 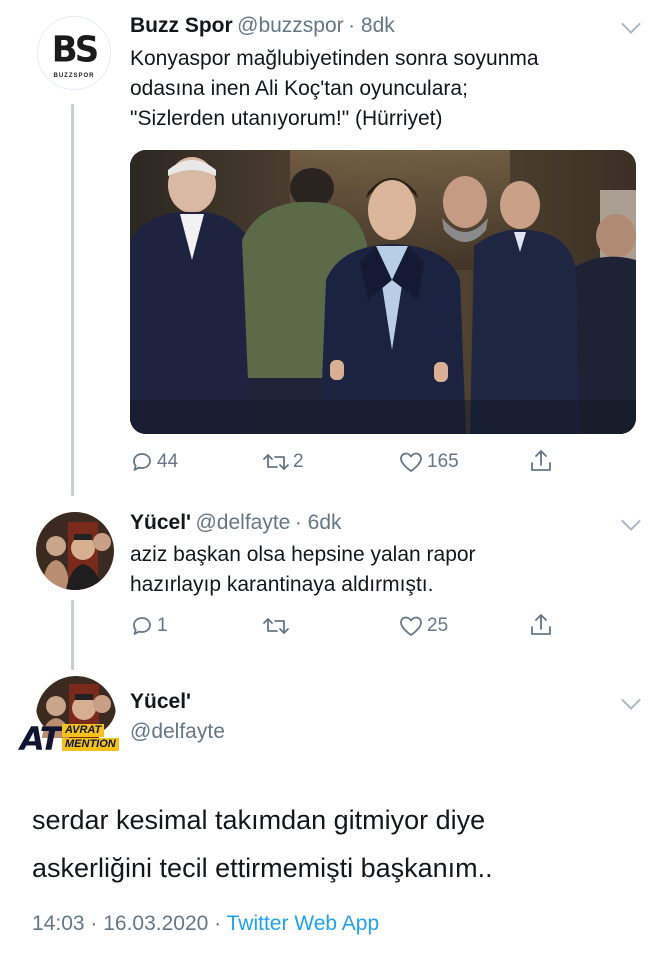 I want to click on tweet3-meta: 14:03 · 16.03.2020 · Twitter Web App, so click(x=205, y=924).